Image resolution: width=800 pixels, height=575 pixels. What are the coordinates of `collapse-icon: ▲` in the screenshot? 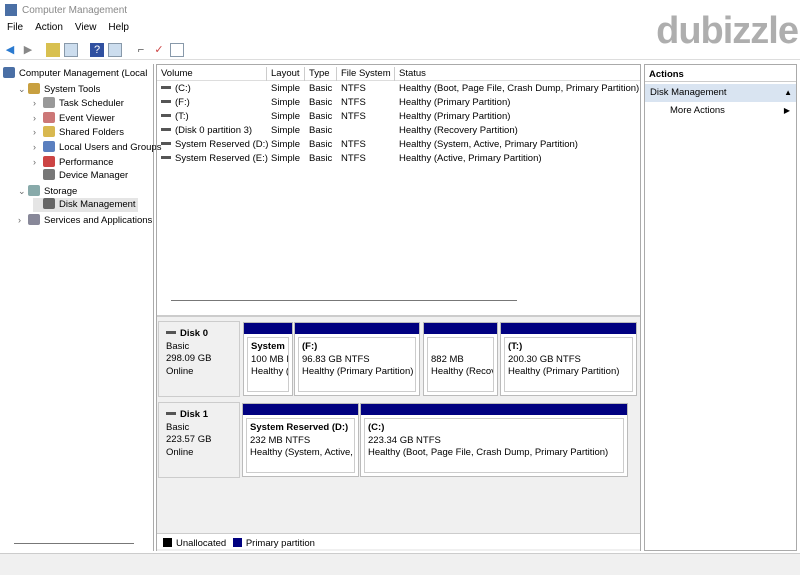 It's located at (788, 93).